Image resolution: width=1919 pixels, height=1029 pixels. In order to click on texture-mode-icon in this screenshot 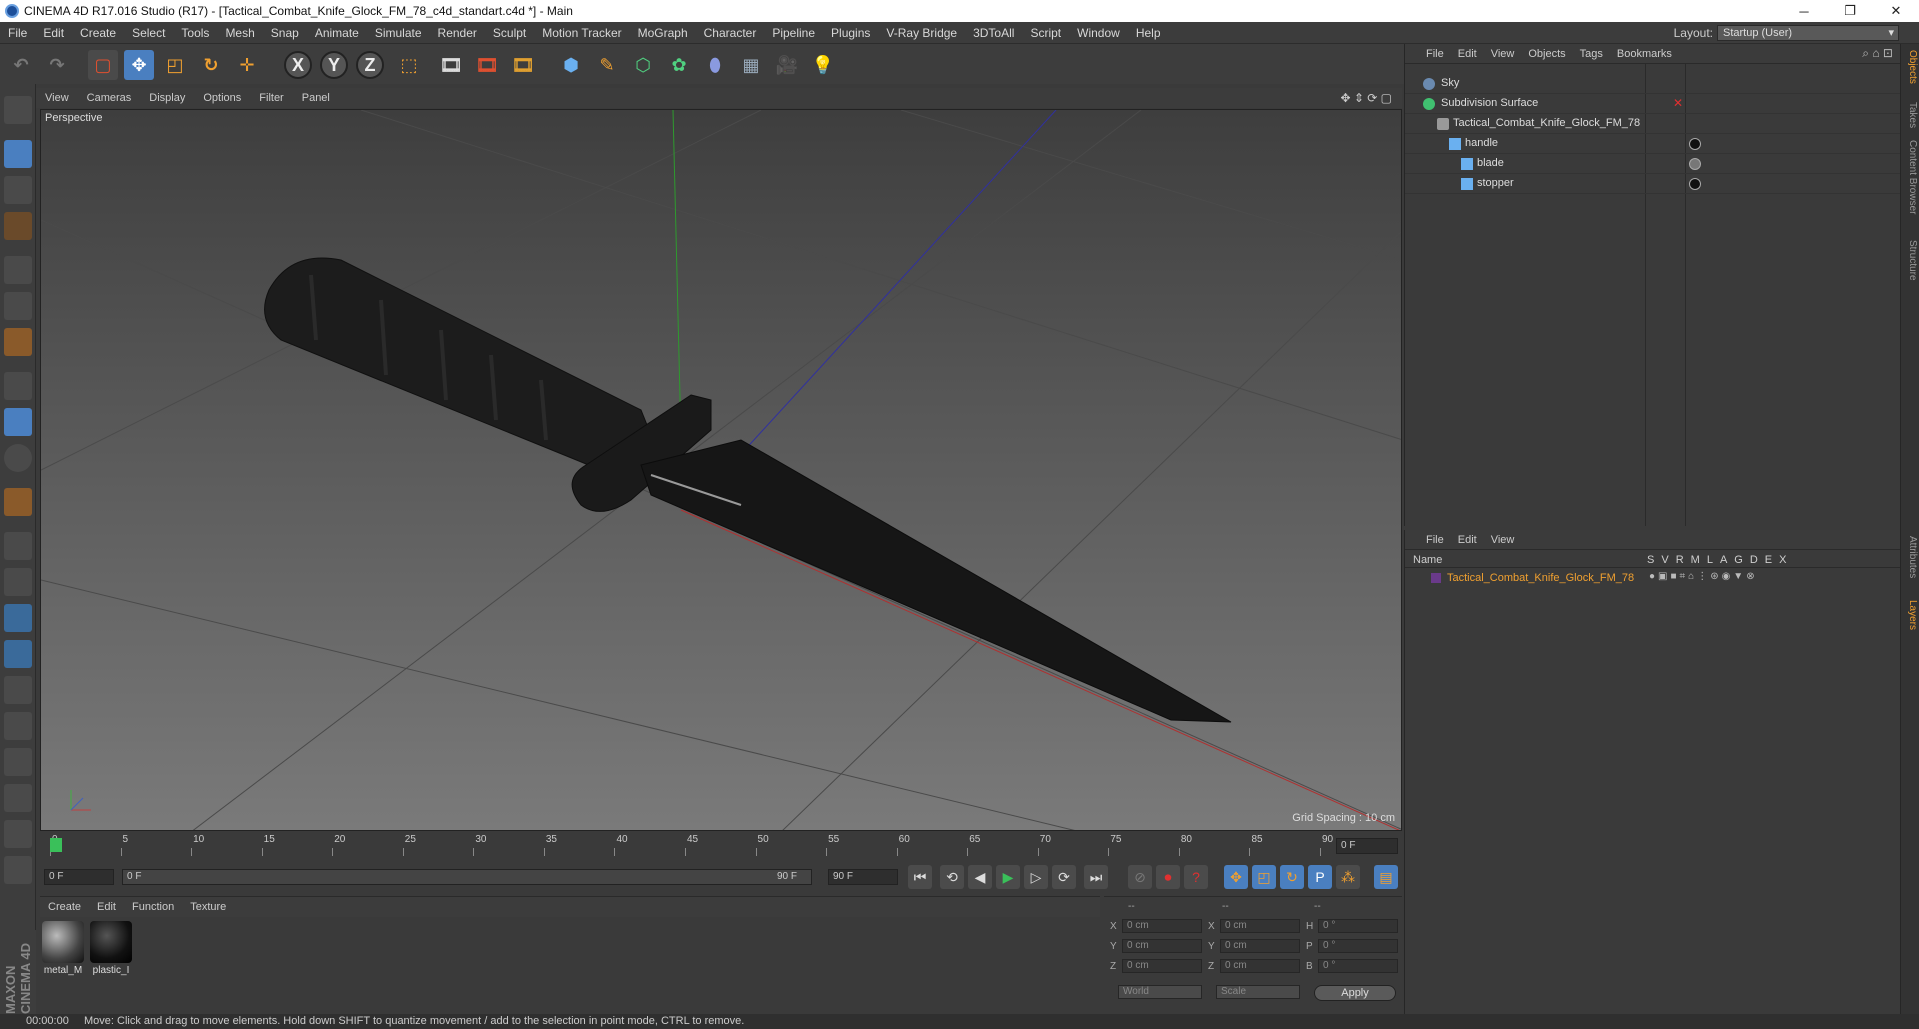, I will do `click(18, 190)`.